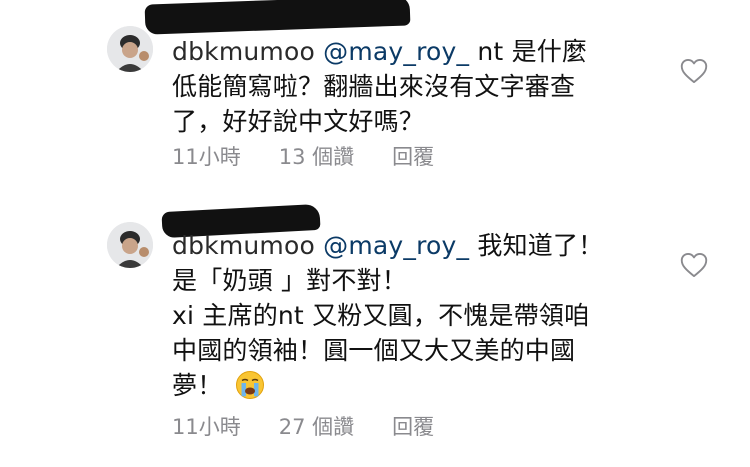  I want to click on redaction-mark, so click(277, 17).